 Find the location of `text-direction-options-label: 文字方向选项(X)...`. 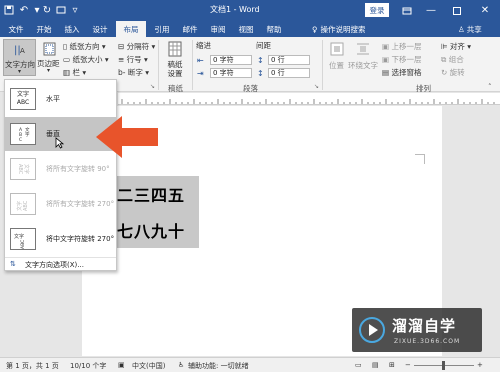

text-direction-options-label: 文字方向选项(X)... is located at coordinates (54, 265).